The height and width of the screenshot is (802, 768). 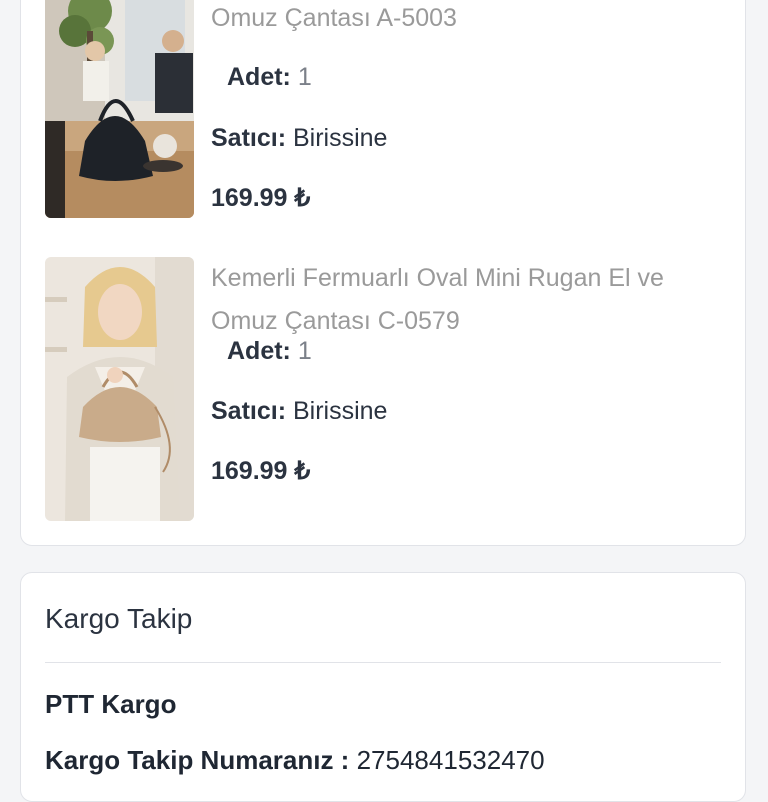 I want to click on cargo-title: Kargo Takip, so click(x=119, y=618).